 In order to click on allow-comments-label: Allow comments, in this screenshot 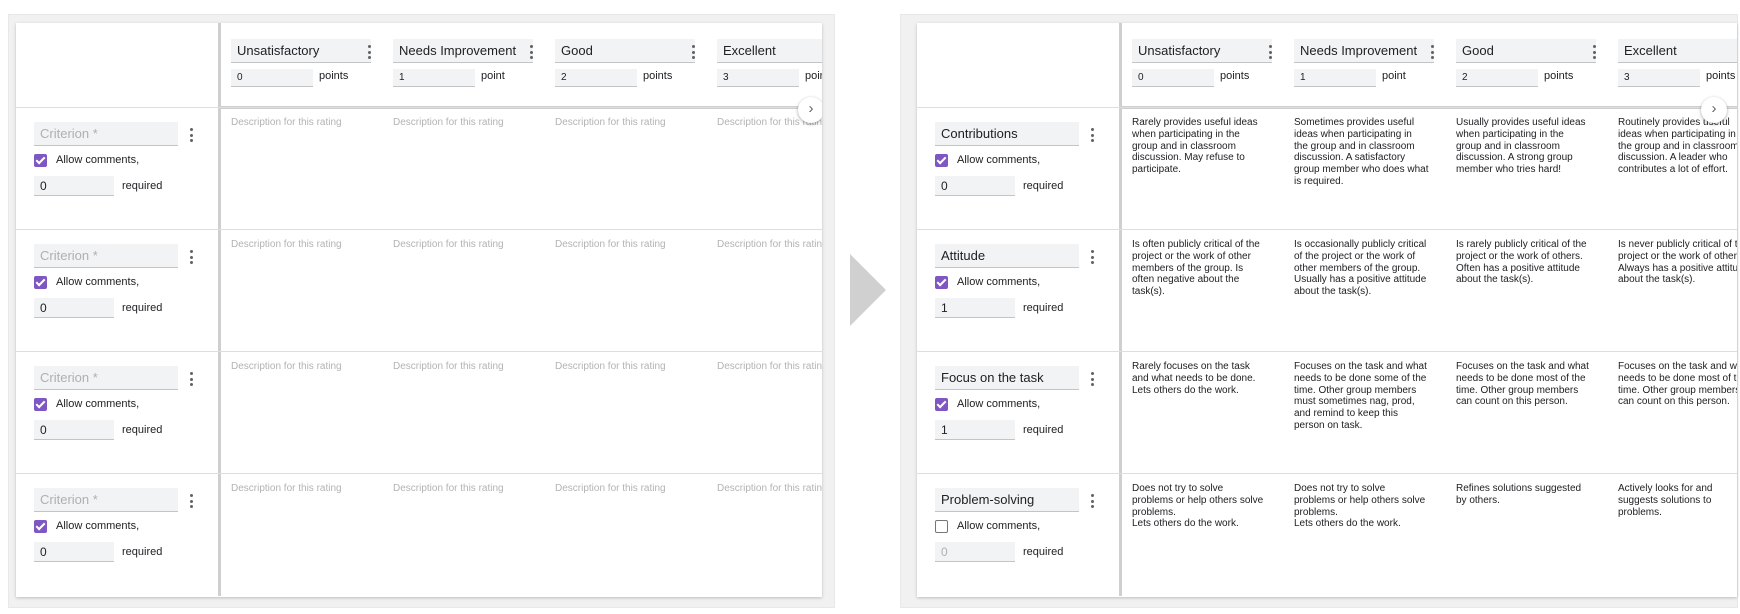, I will do `click(98, 404)`.